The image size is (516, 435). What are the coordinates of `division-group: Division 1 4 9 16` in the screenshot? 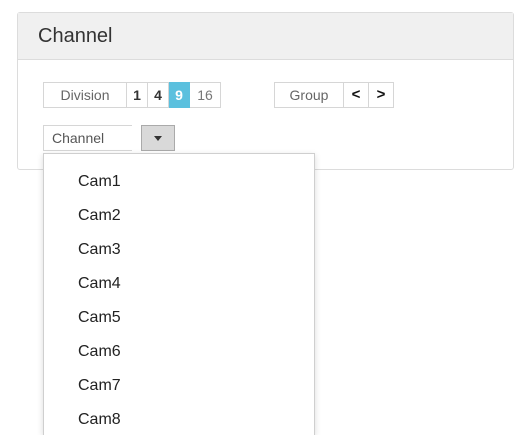 It's located at (132, 95).